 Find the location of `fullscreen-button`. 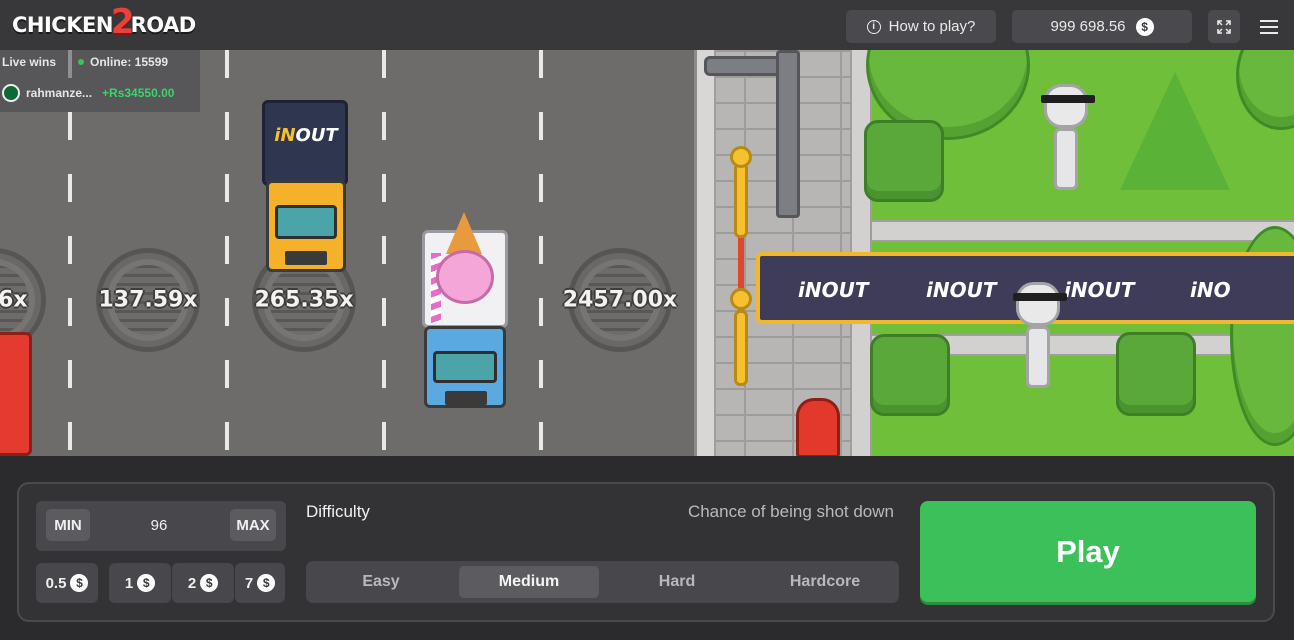

fullscreen-button is located at coordinates (1224, 26).